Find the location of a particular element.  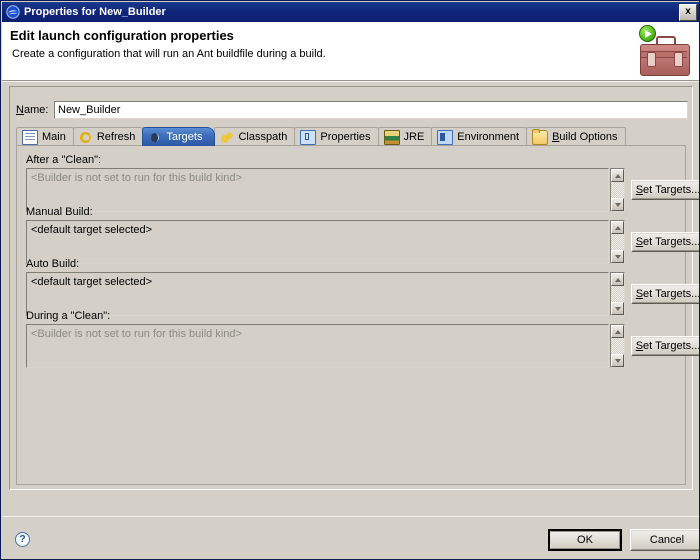

during-clean-label: During a "Clean": is located at coordinates (68, 316).